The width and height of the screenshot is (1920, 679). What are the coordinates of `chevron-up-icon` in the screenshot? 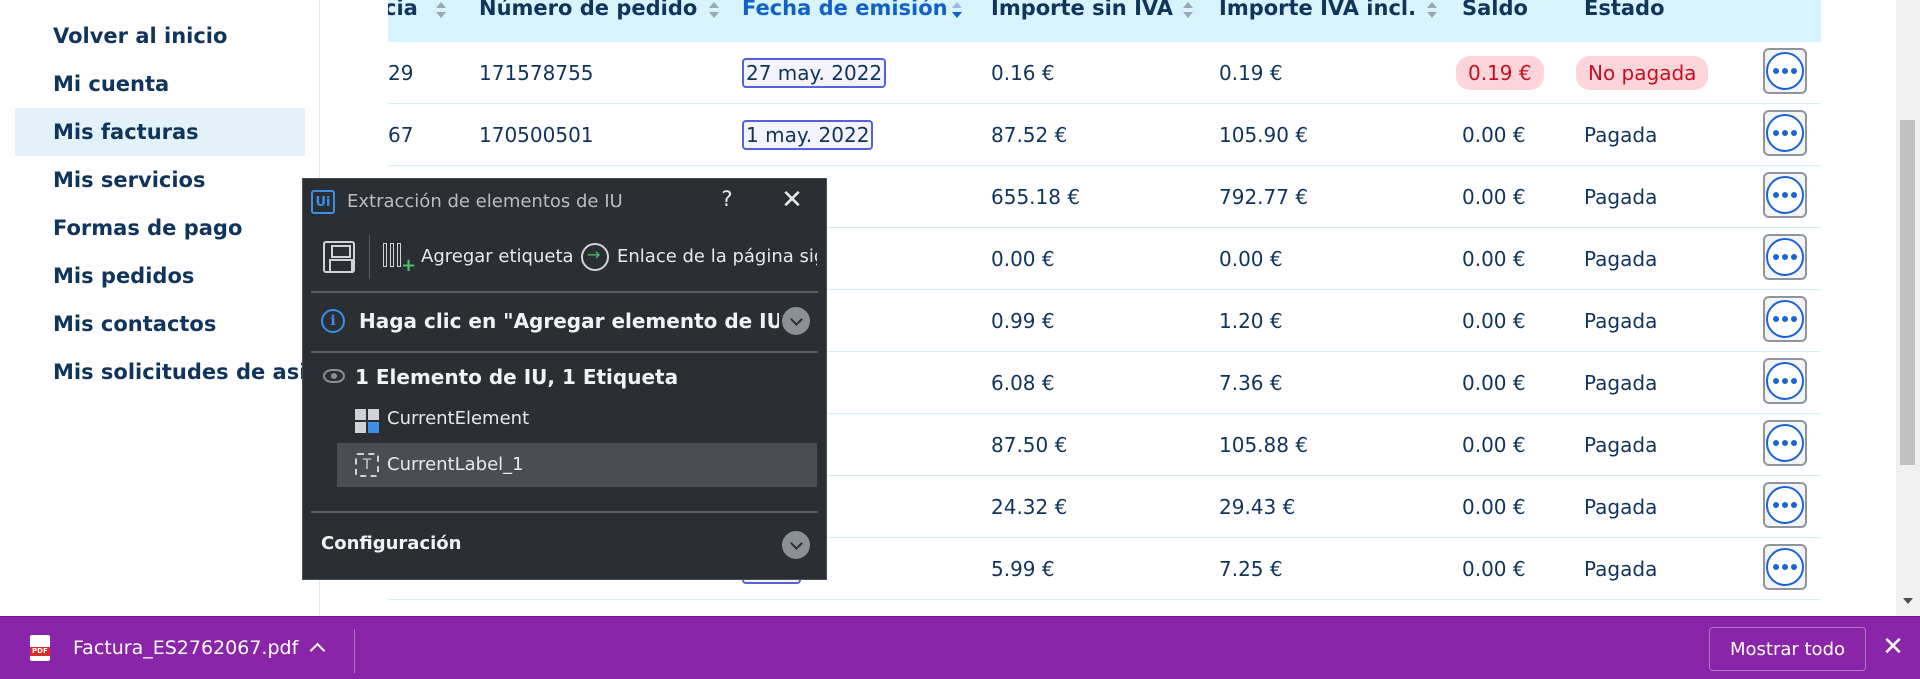 It's located at (317, 650).